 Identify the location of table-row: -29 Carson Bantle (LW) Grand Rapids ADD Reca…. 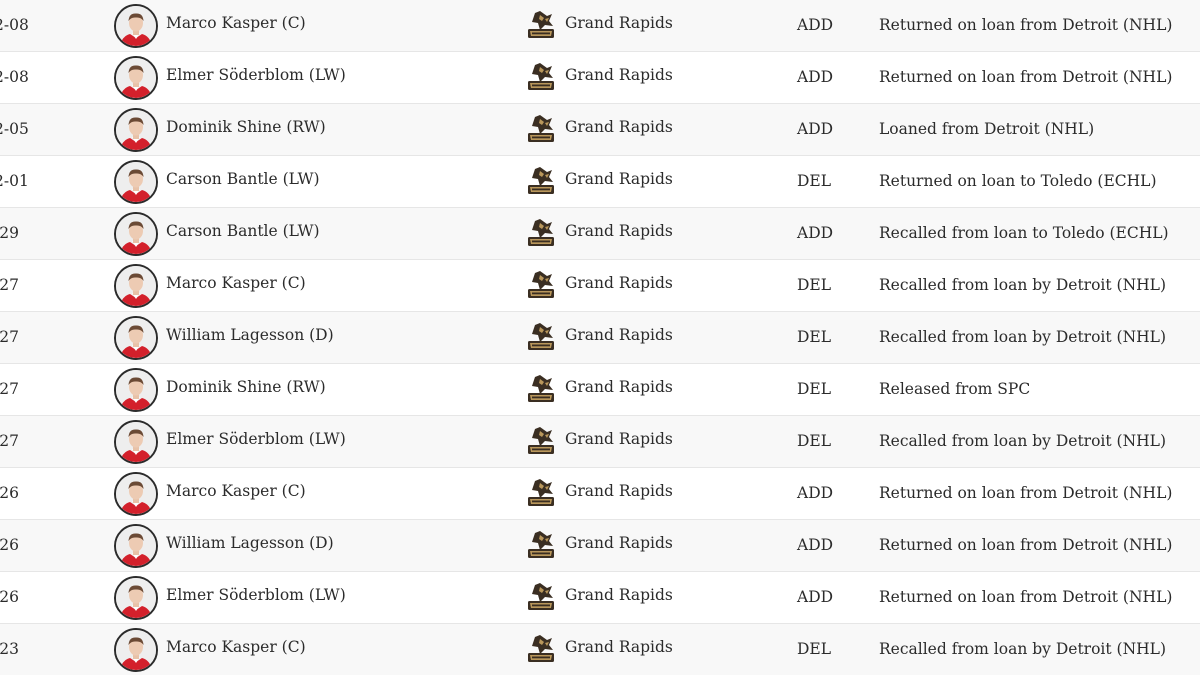
(600, 234).